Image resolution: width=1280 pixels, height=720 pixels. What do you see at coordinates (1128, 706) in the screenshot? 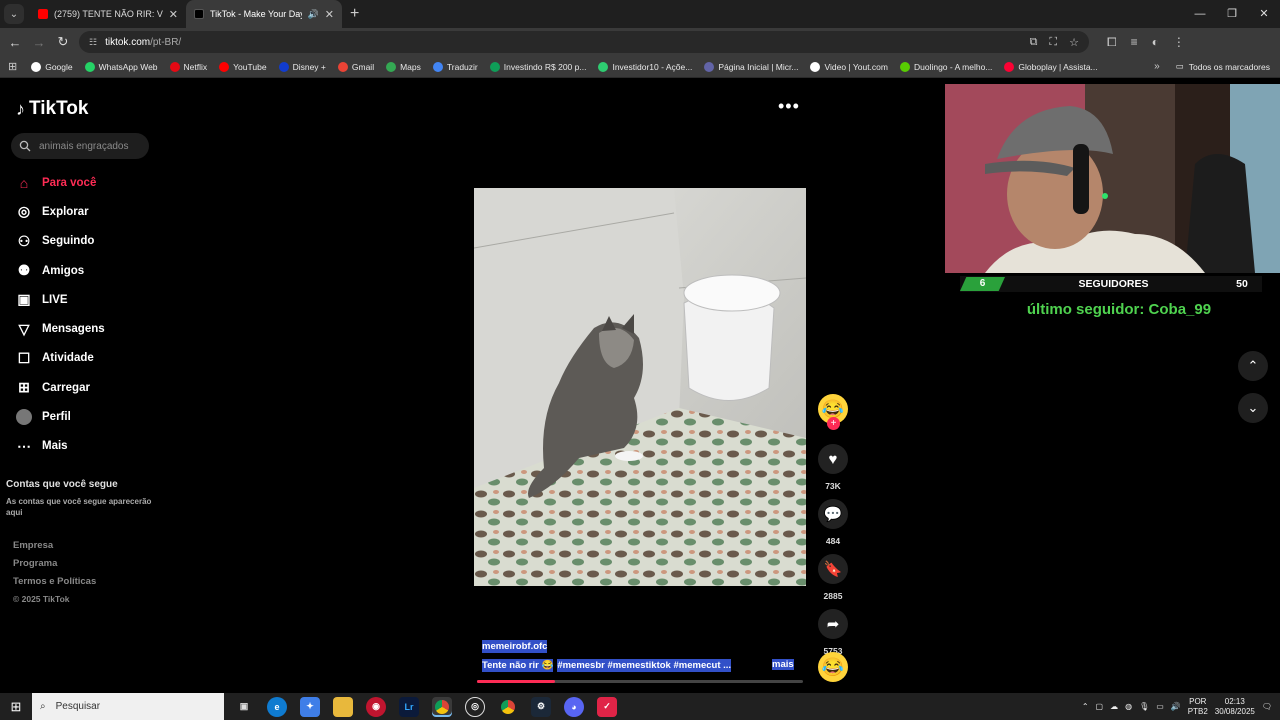
I see `tray-app-icon: ◍` at bounding box center [1128, 706].